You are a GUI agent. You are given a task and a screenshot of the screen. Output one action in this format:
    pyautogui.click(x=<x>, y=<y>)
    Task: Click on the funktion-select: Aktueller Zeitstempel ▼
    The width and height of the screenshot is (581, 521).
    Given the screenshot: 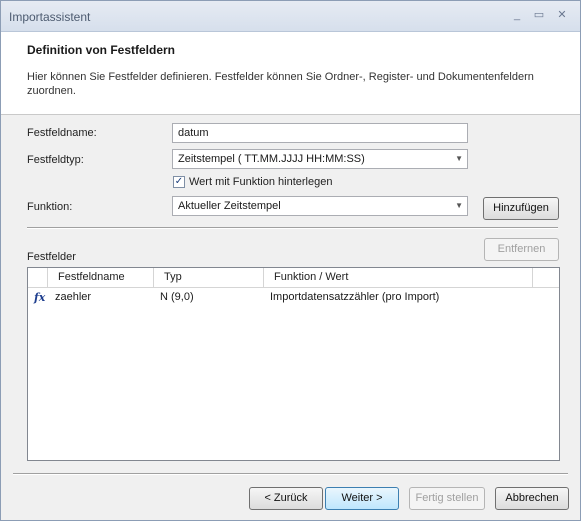 What is the action you would take?
    pyautogui.click(x=320, y=206)
    